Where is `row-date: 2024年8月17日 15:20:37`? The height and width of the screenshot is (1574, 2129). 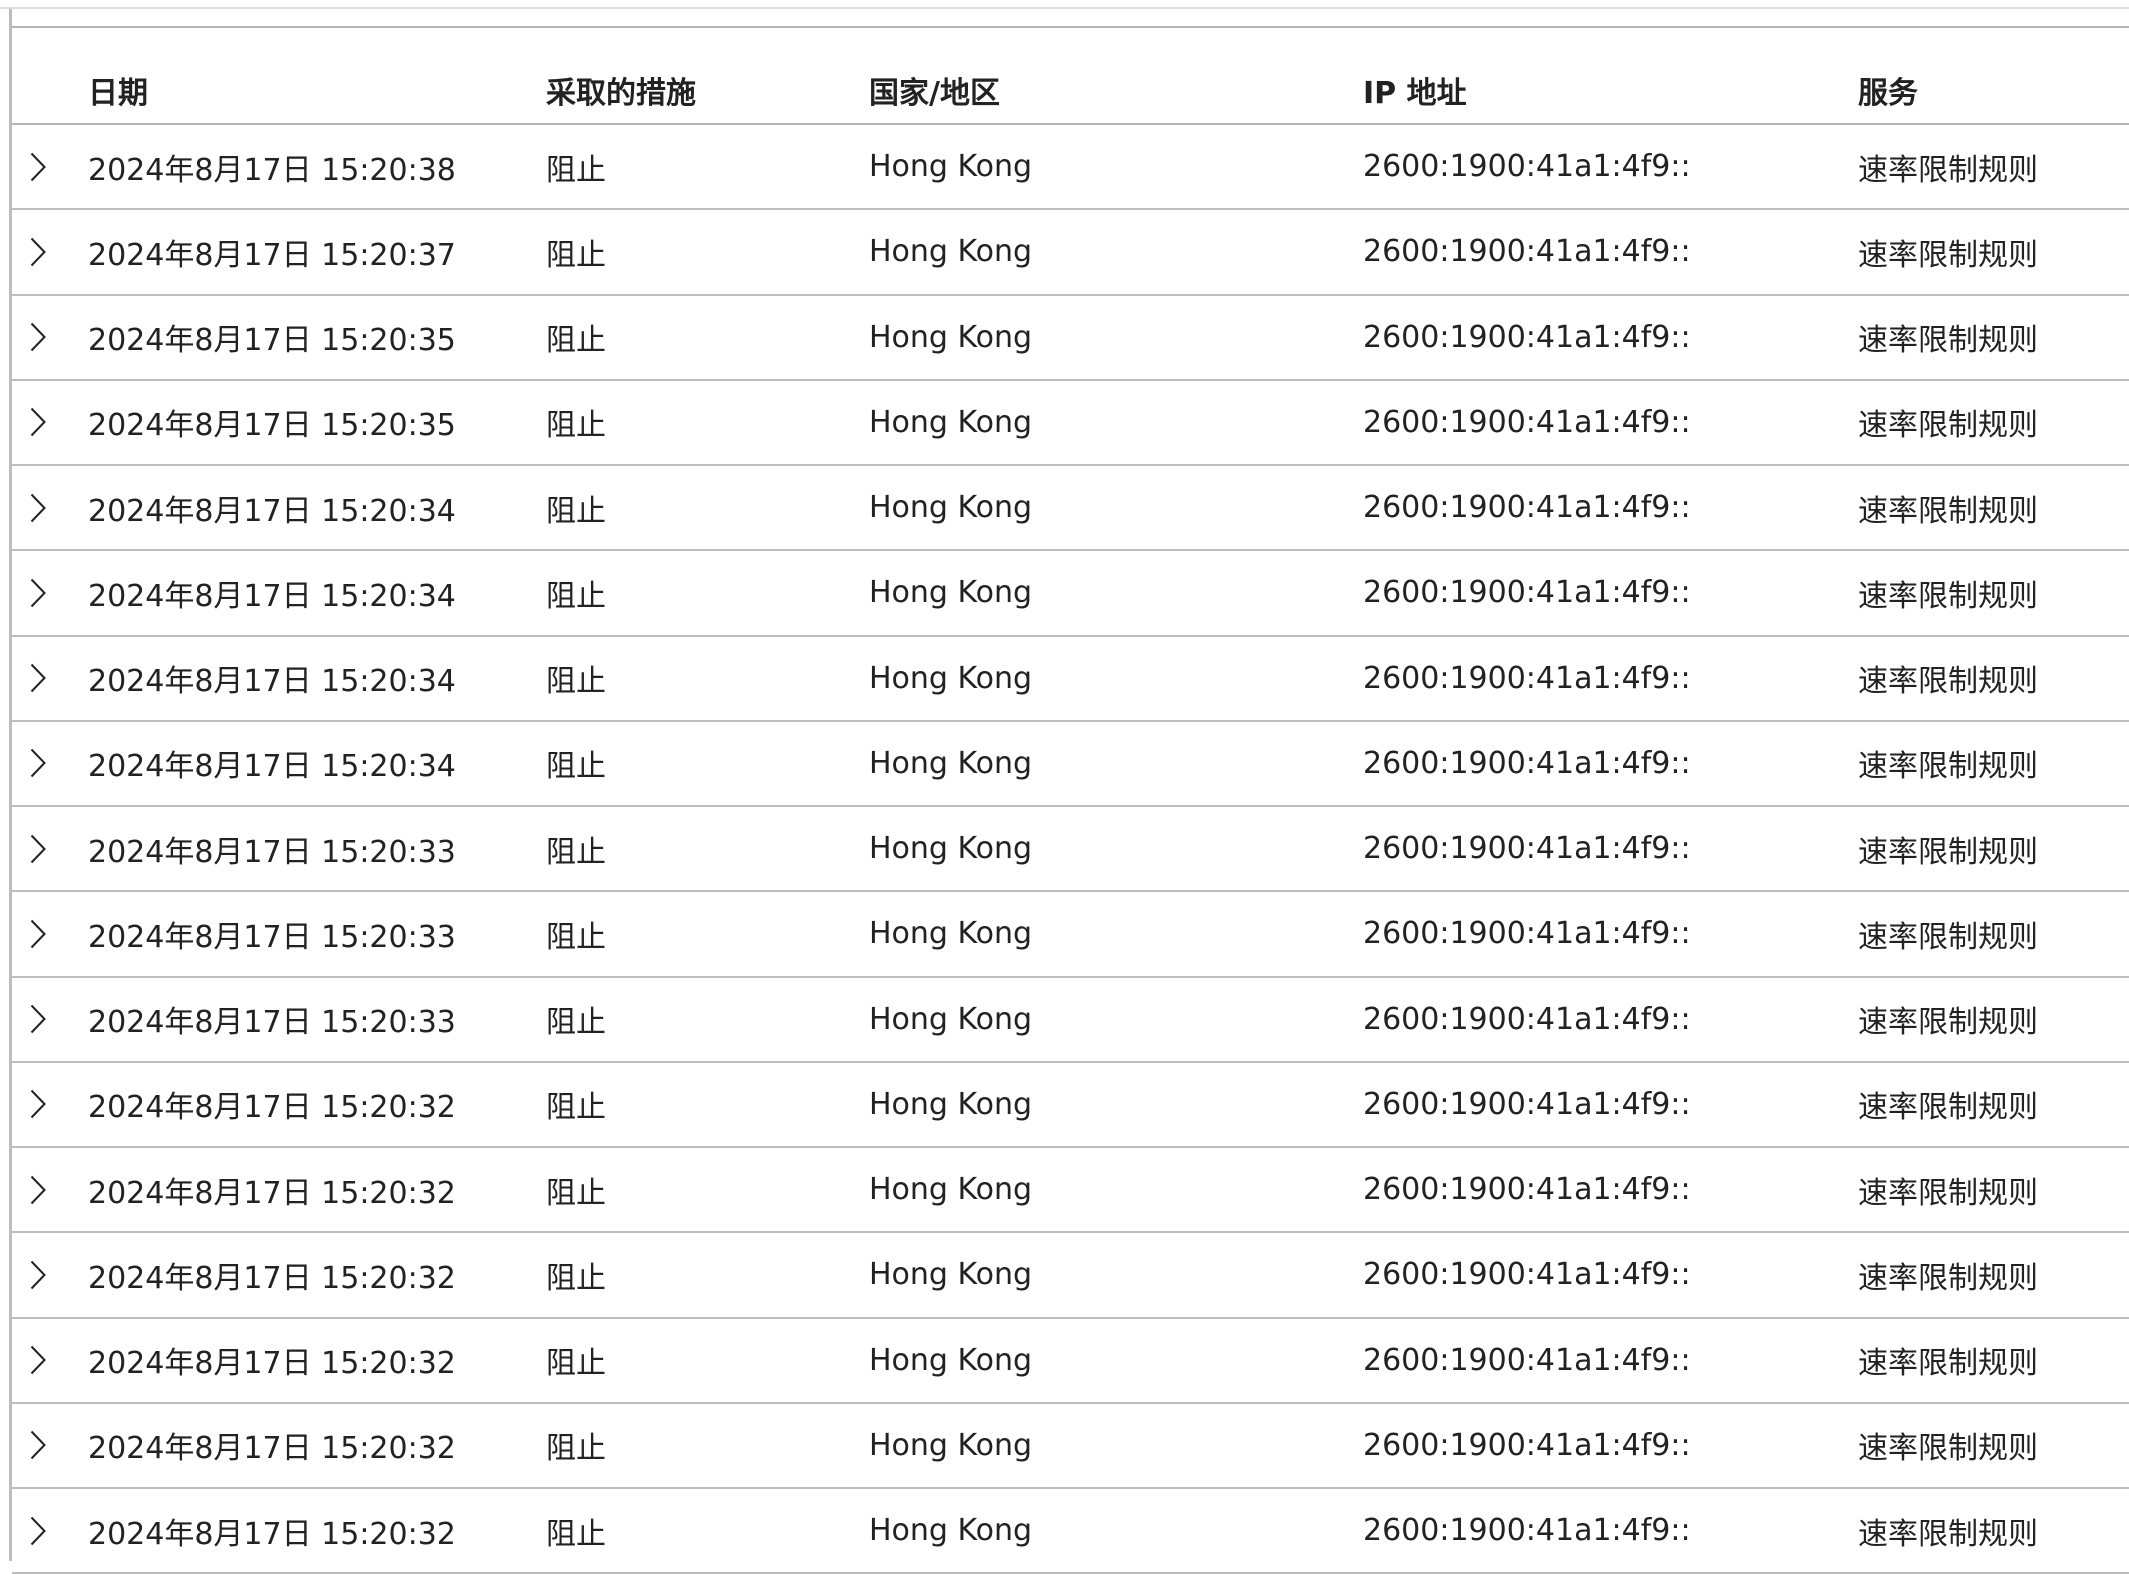
row-date: 2024年8月17日 15:20:37 is located at coordinates (272, 255).